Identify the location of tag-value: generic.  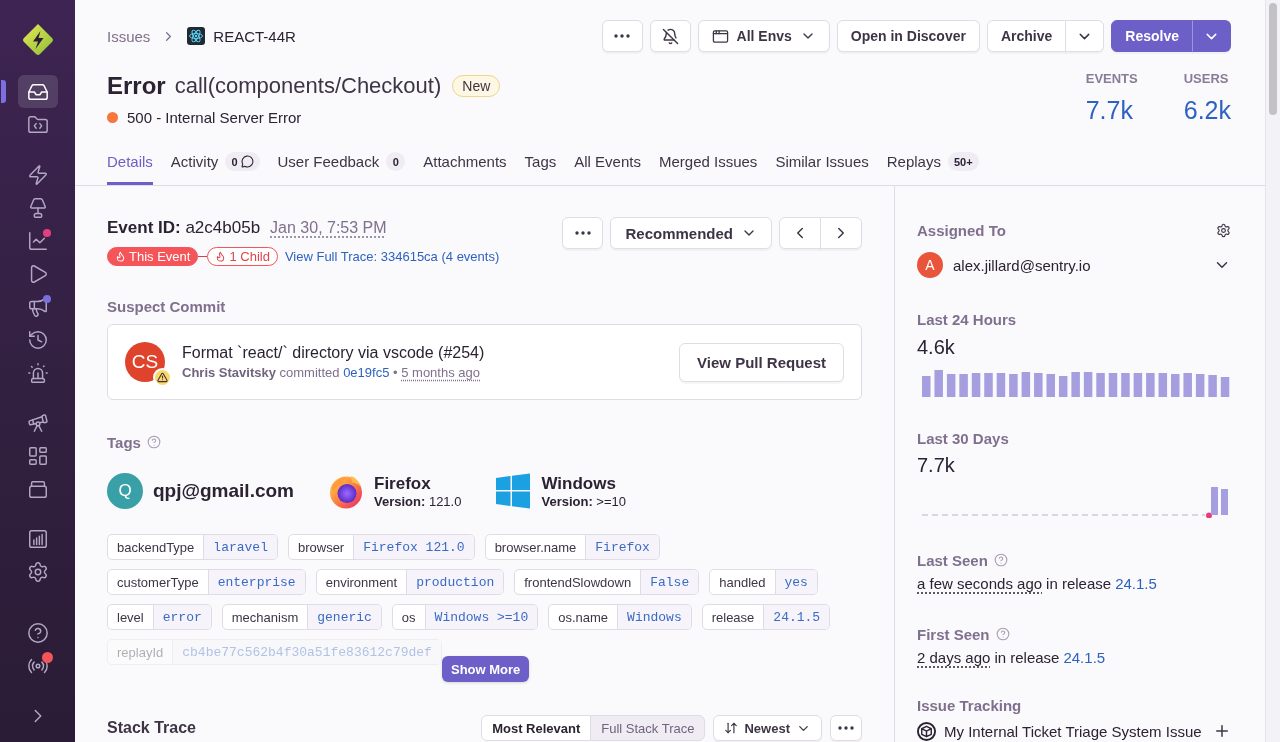
(344, 617).